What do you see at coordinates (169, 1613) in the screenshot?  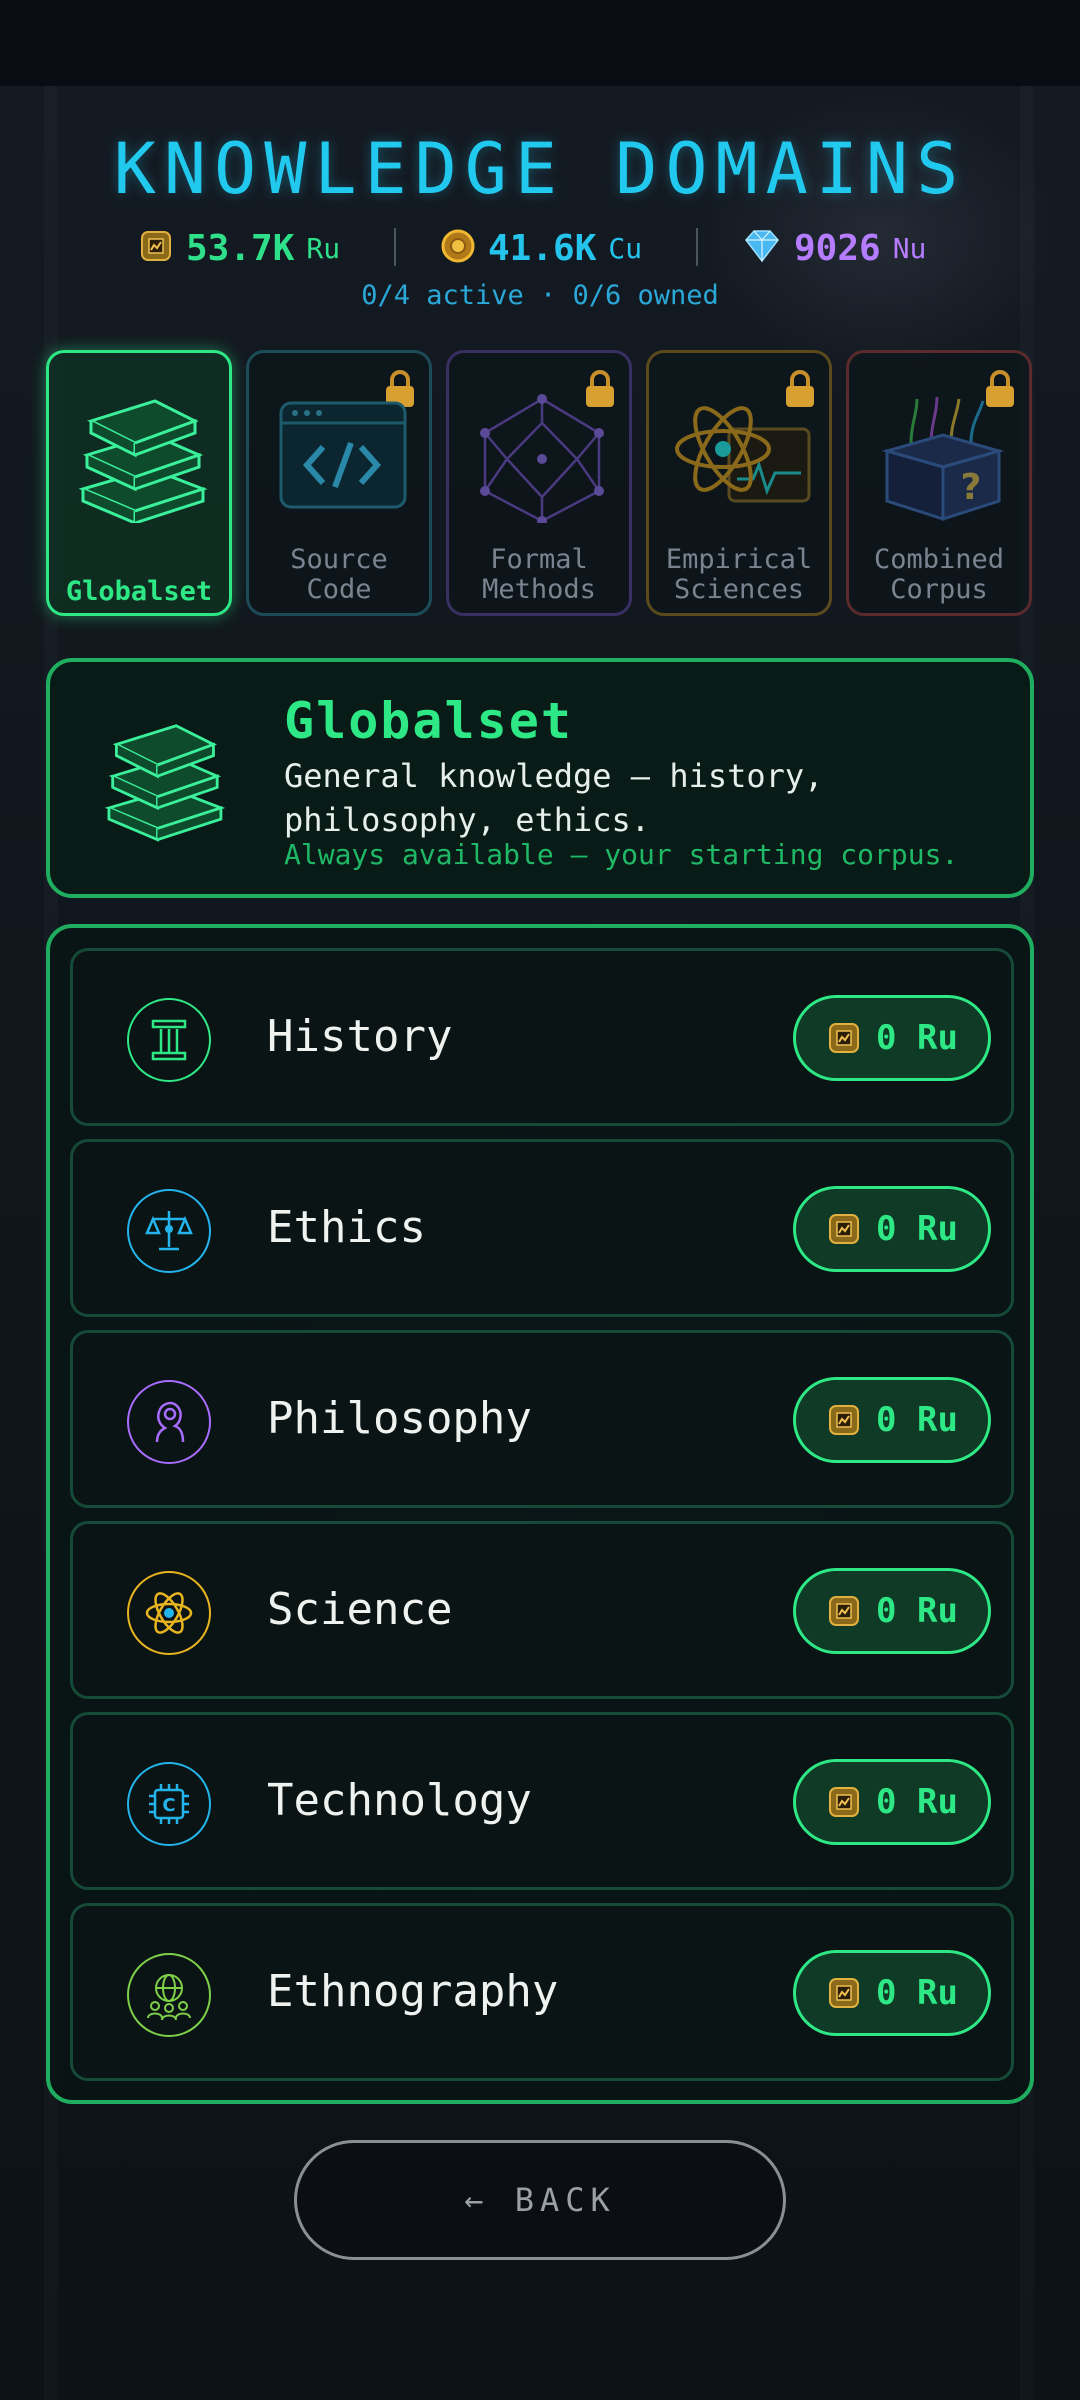 I see `atom-icon` at bounding box center [169, 1613].